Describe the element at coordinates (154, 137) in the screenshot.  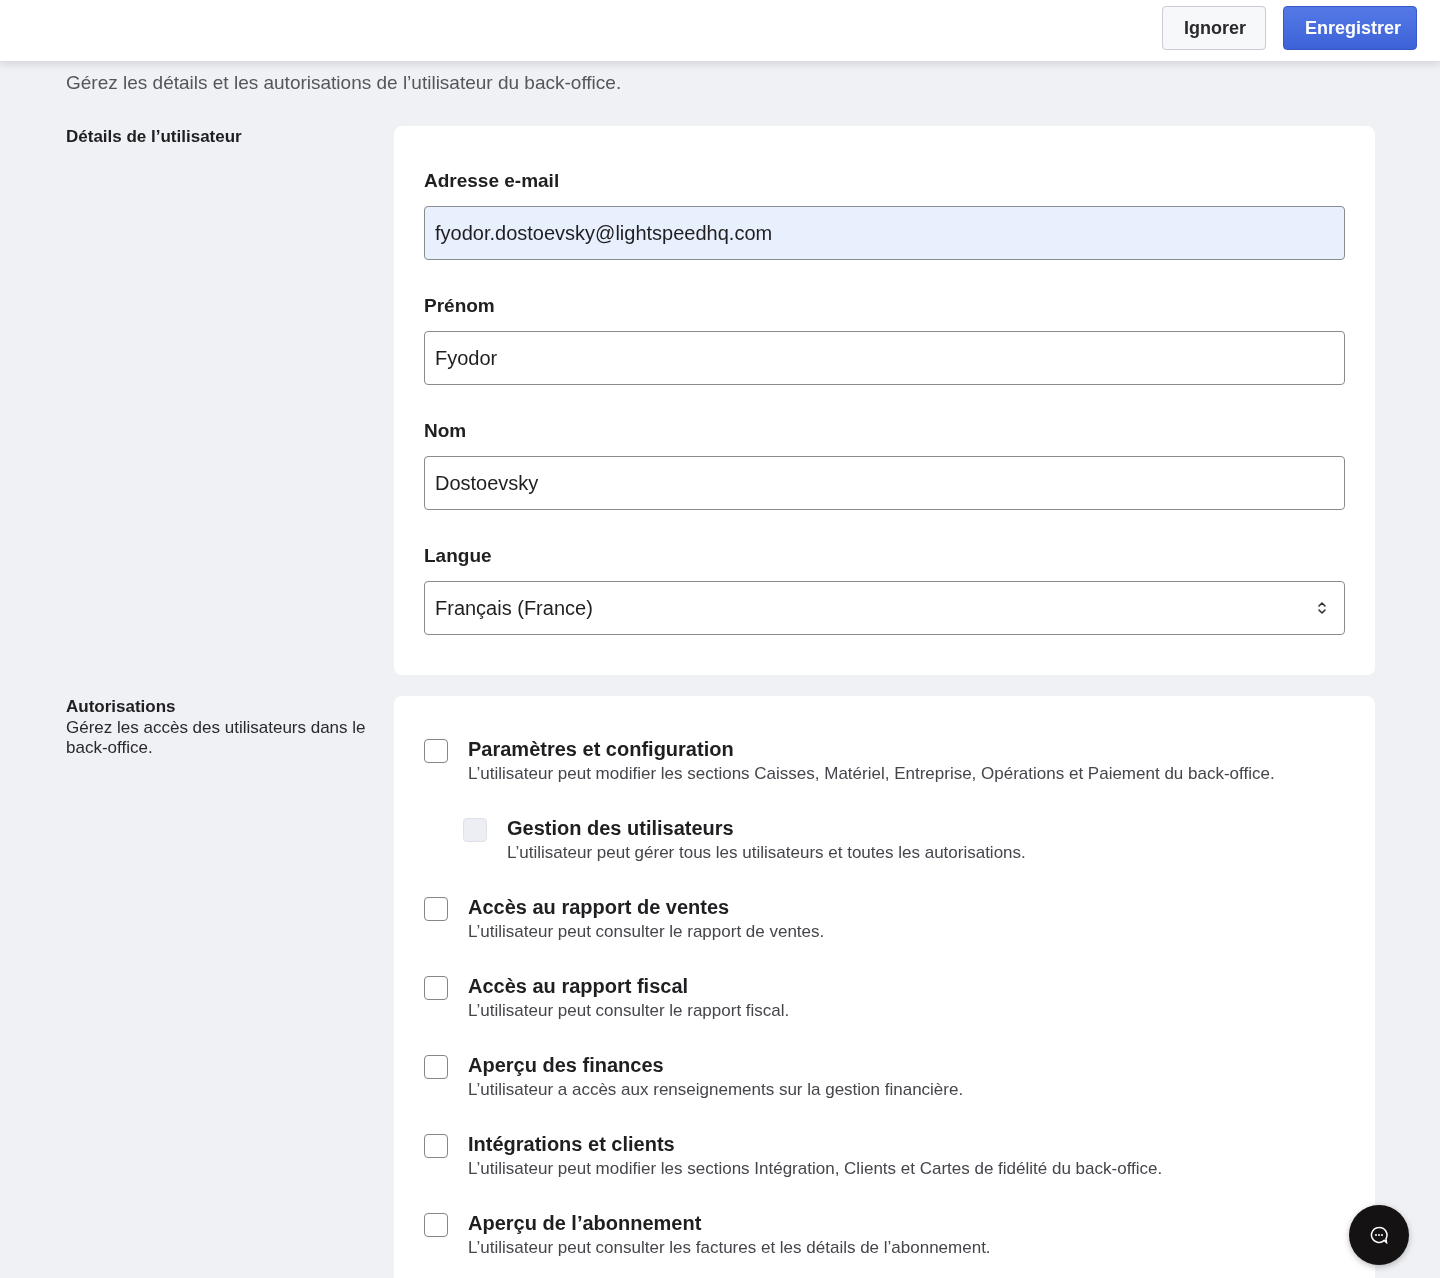
I see `section-title: Détails de l’utilisateur` at that location.